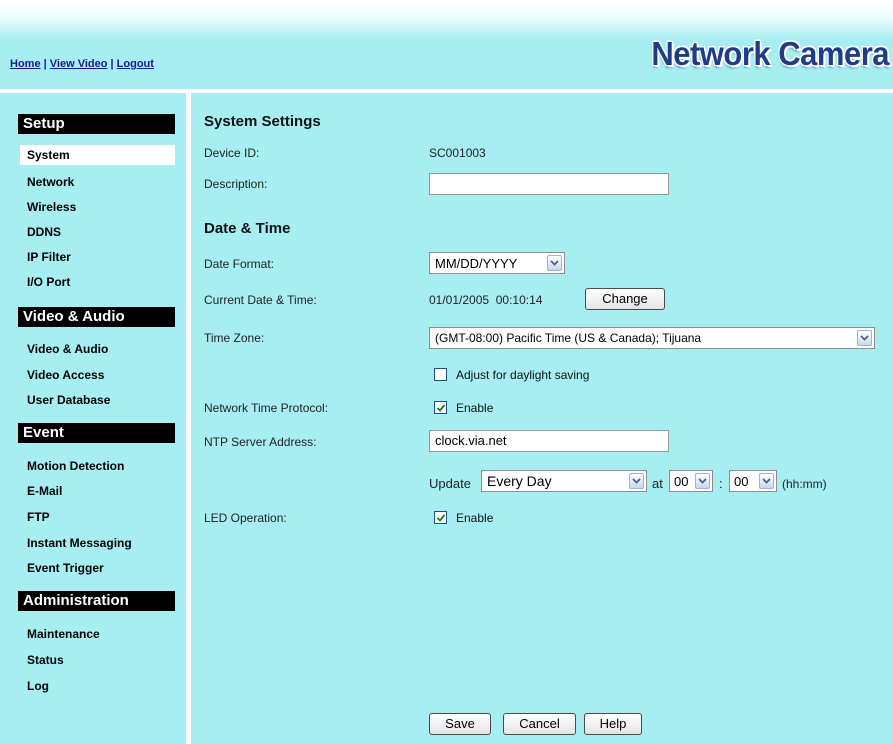 Image resolution: width=893 pixels, height=744 pixels. I want to click on sidebar-item-ftp: FTP, so click(97, 517).